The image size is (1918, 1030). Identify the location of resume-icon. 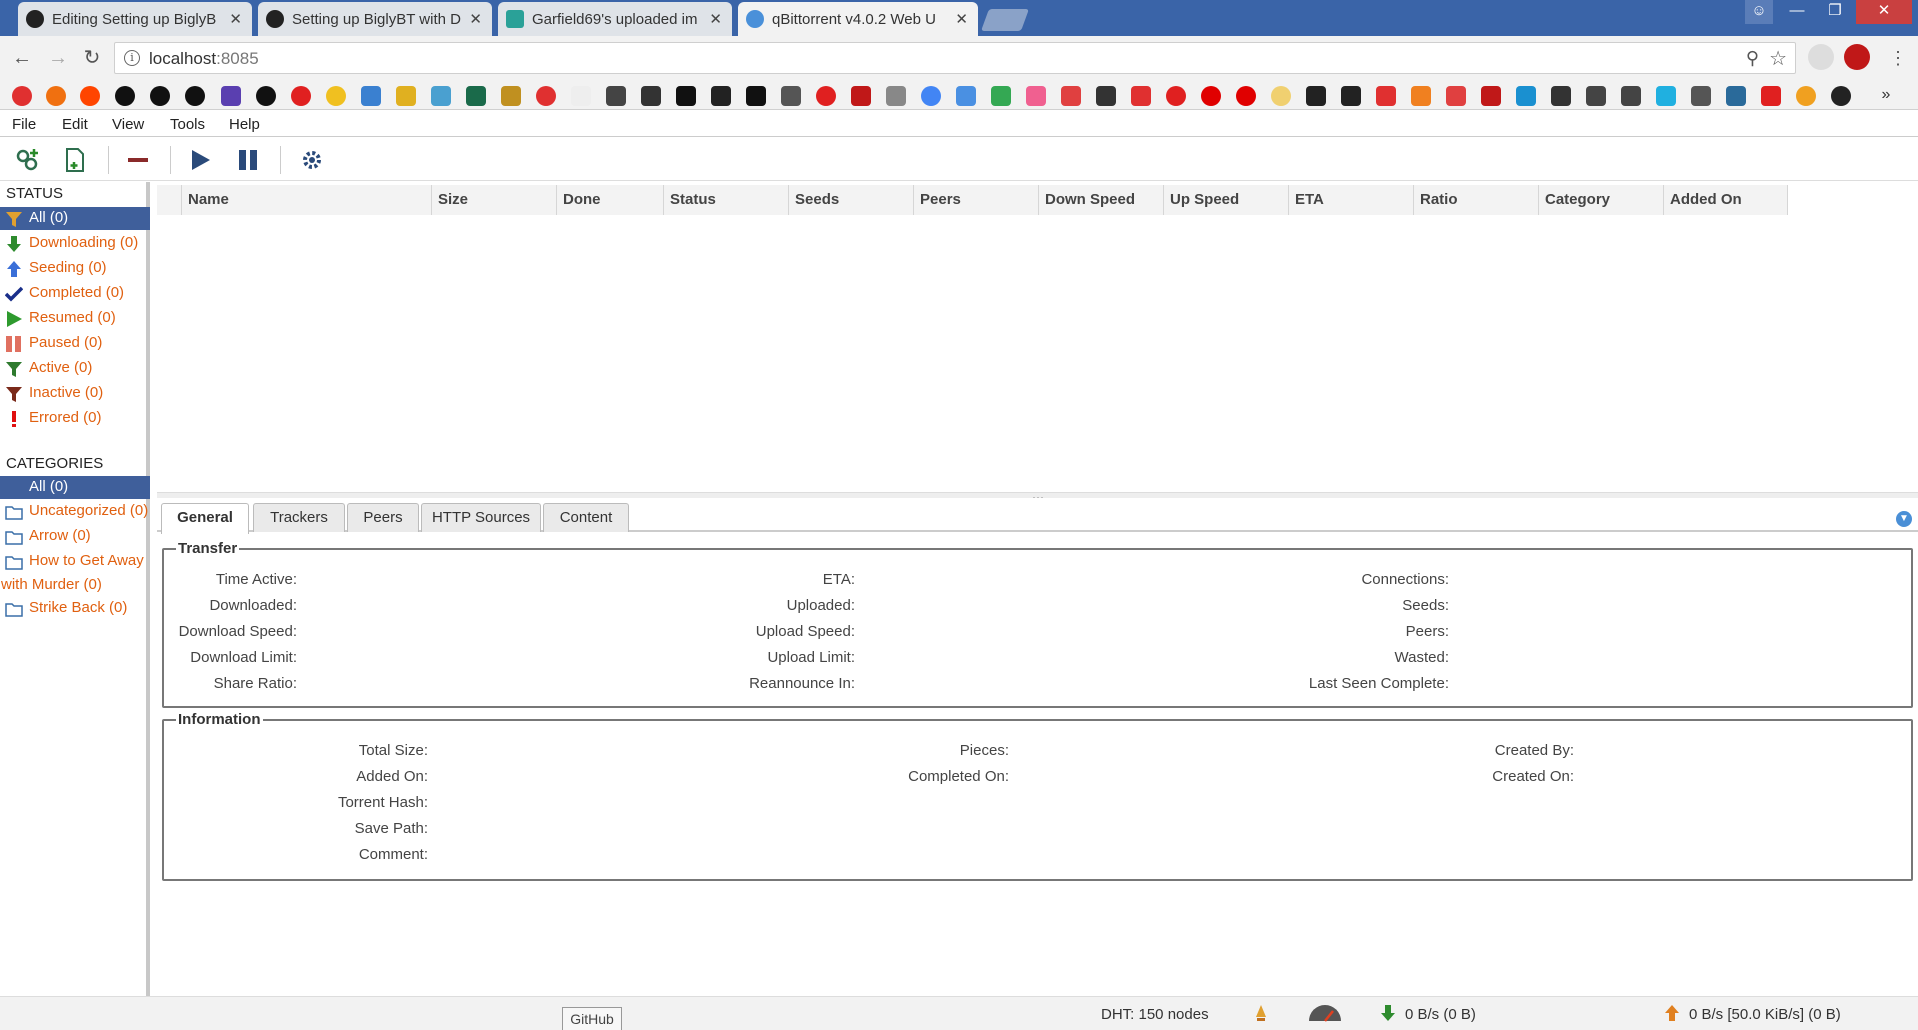
(200, 160).